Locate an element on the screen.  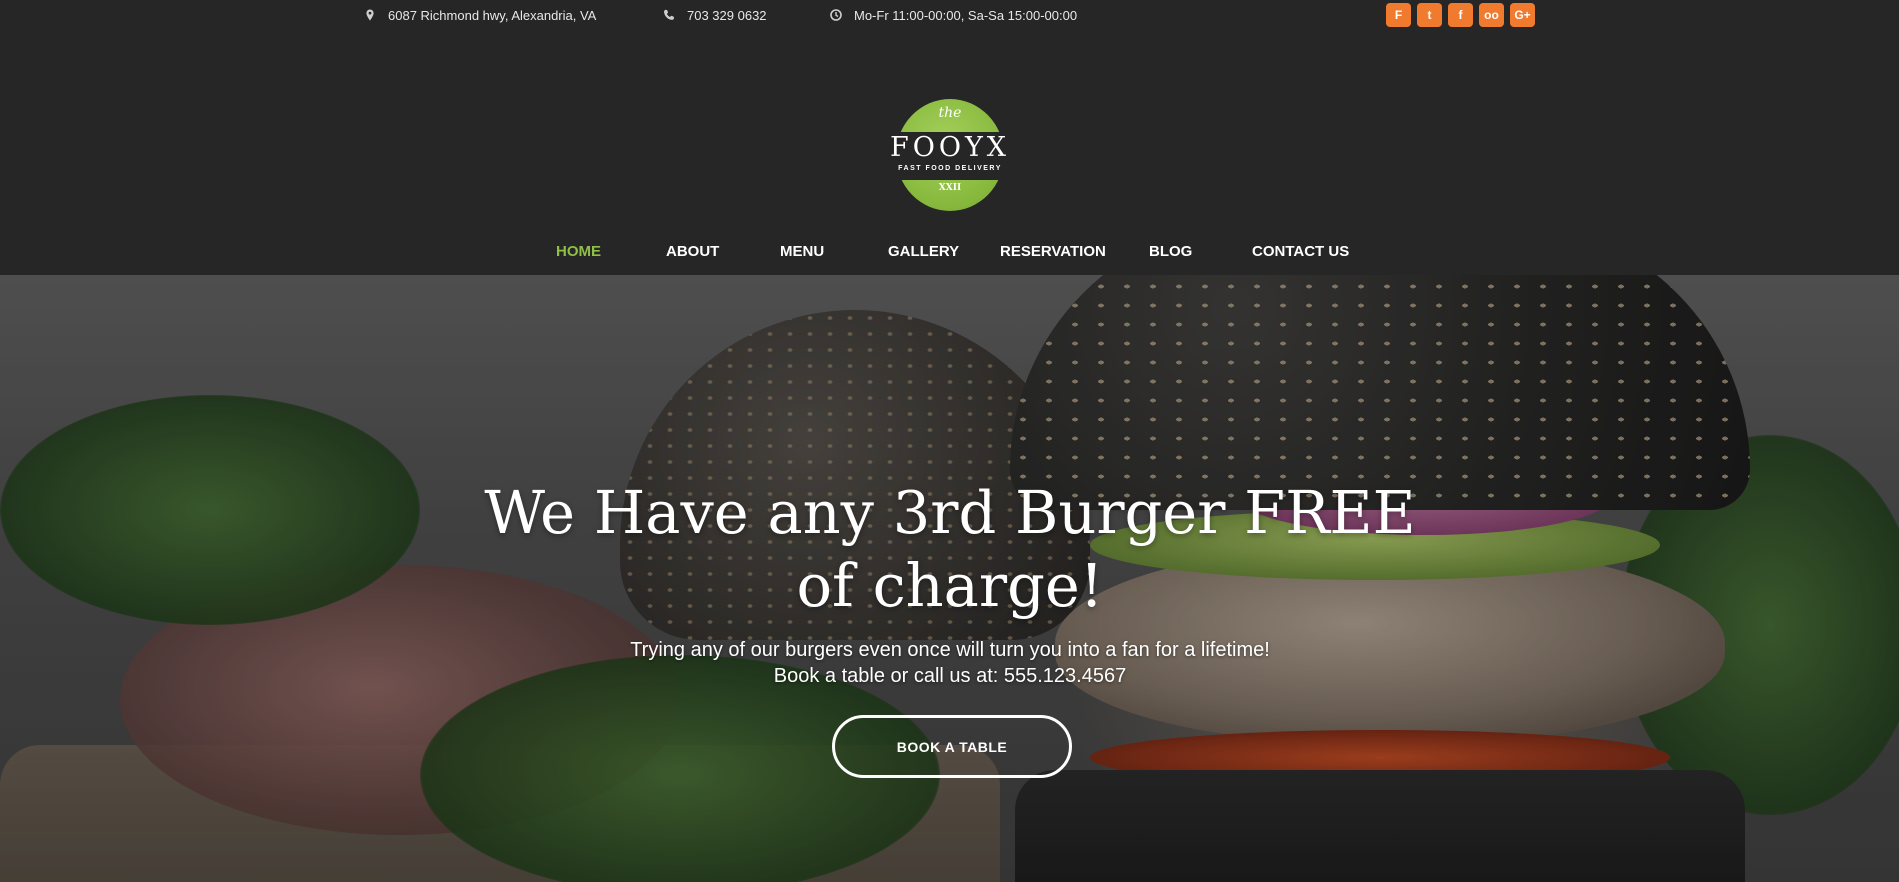
nav-item-home: HOME is located at coordinates (578, 252).